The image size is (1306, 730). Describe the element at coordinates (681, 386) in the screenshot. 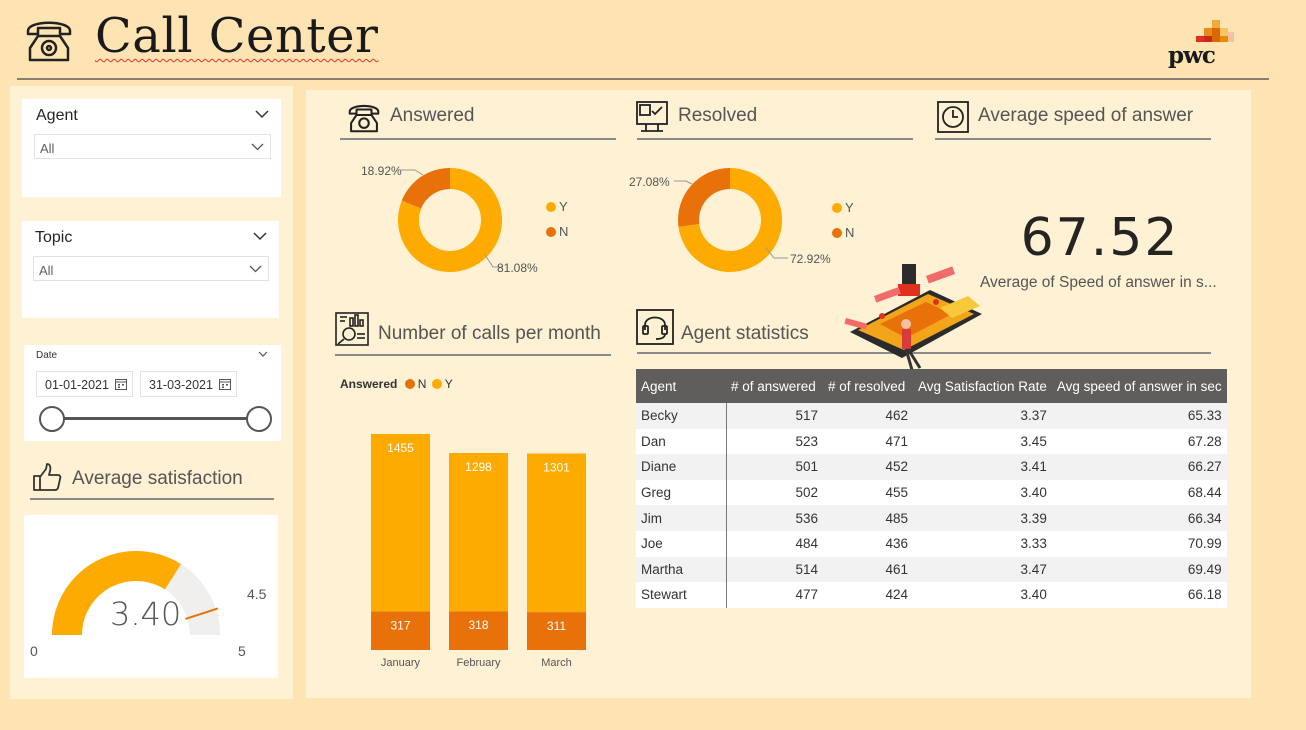

I see `column-header: Agent` at that location.